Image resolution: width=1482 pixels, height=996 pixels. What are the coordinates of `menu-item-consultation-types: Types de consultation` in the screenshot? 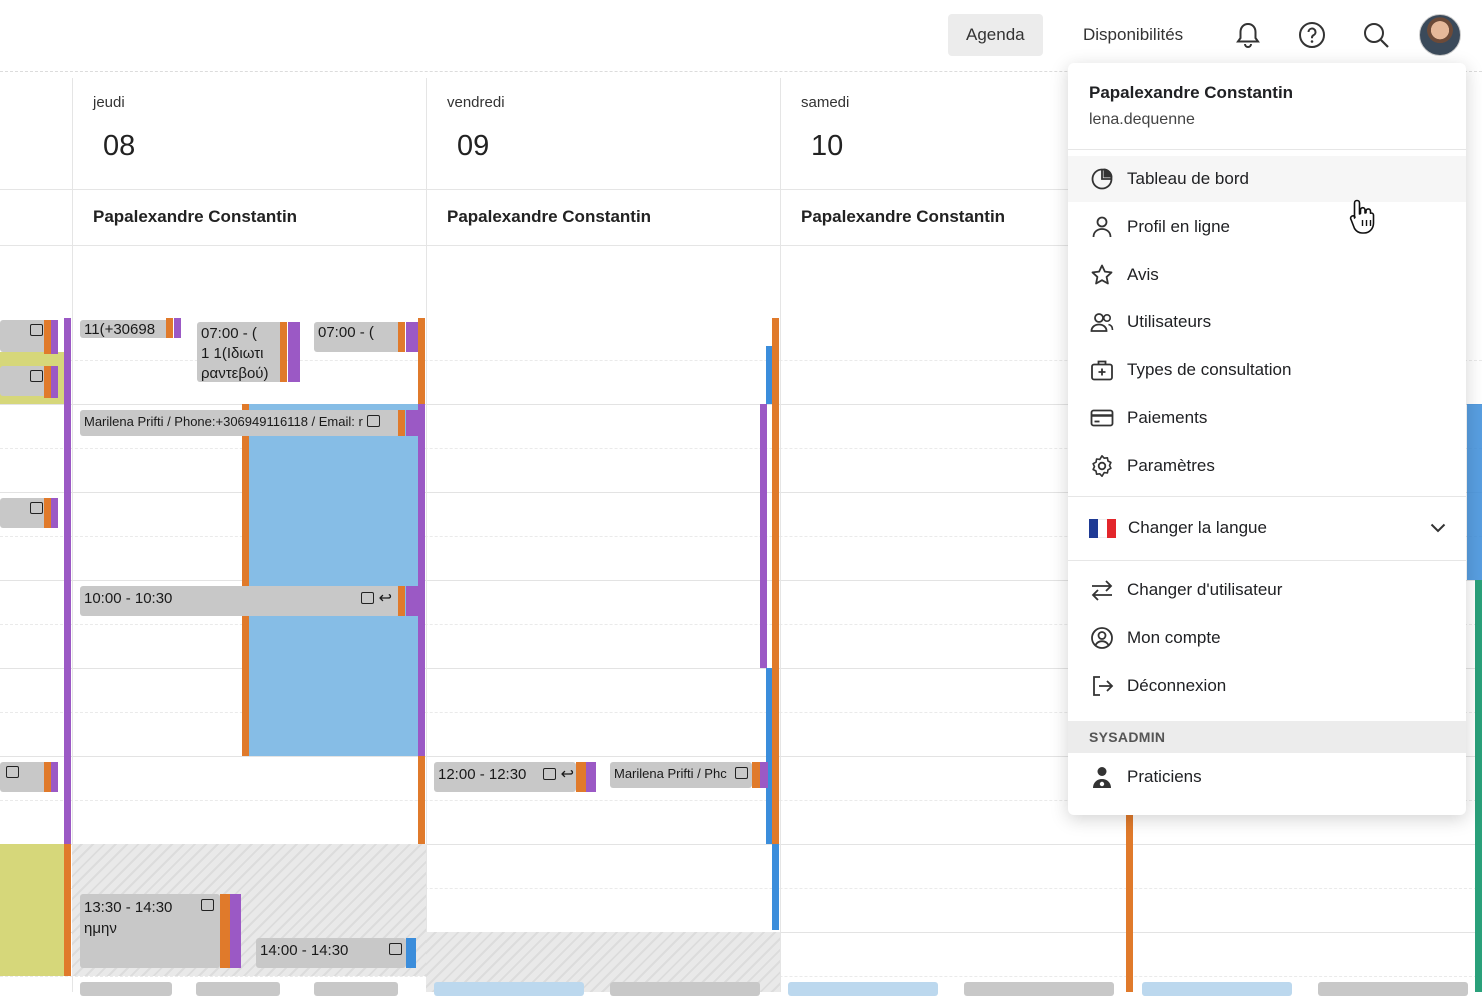 It's located at (1267, 370).